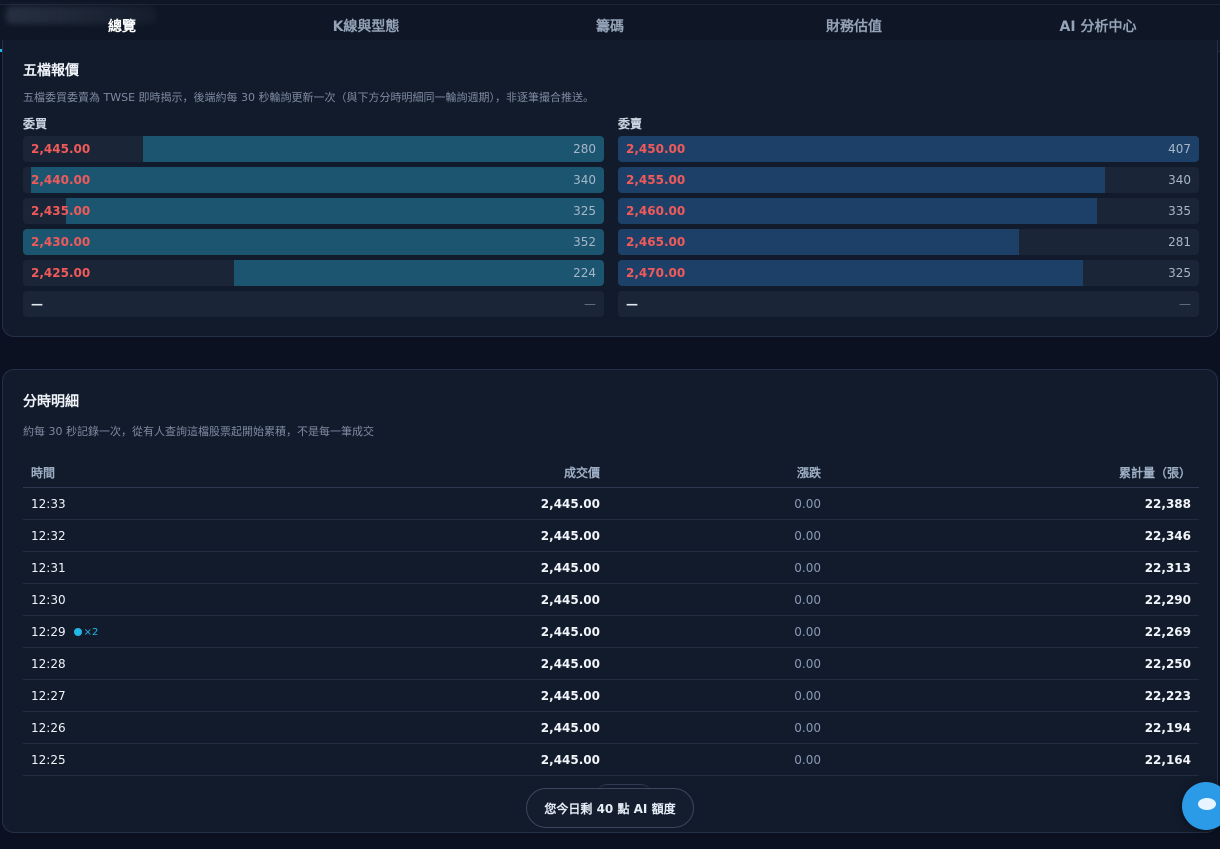  What do you see at coordinates (656, 242) in the screenshot?
I see `ask-price: 2,465.00` at bounding box center [656, 242].